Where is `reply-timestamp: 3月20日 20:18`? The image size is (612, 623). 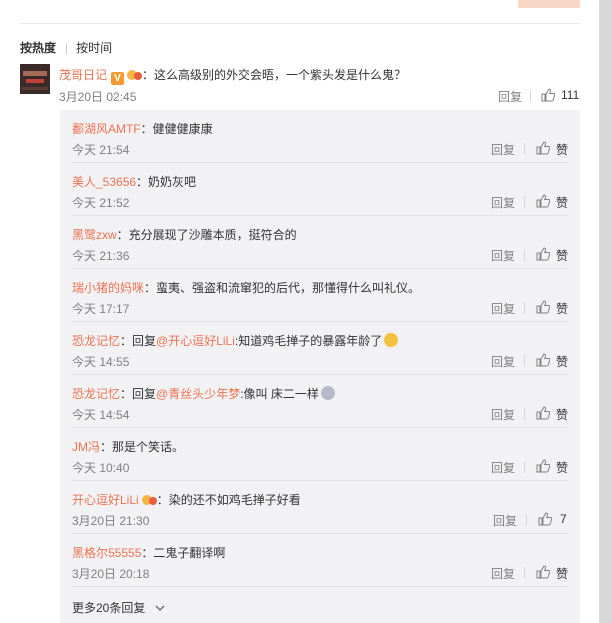
reply-timestamp: 3月20日 20:18 is located at coordinates (111, 574).